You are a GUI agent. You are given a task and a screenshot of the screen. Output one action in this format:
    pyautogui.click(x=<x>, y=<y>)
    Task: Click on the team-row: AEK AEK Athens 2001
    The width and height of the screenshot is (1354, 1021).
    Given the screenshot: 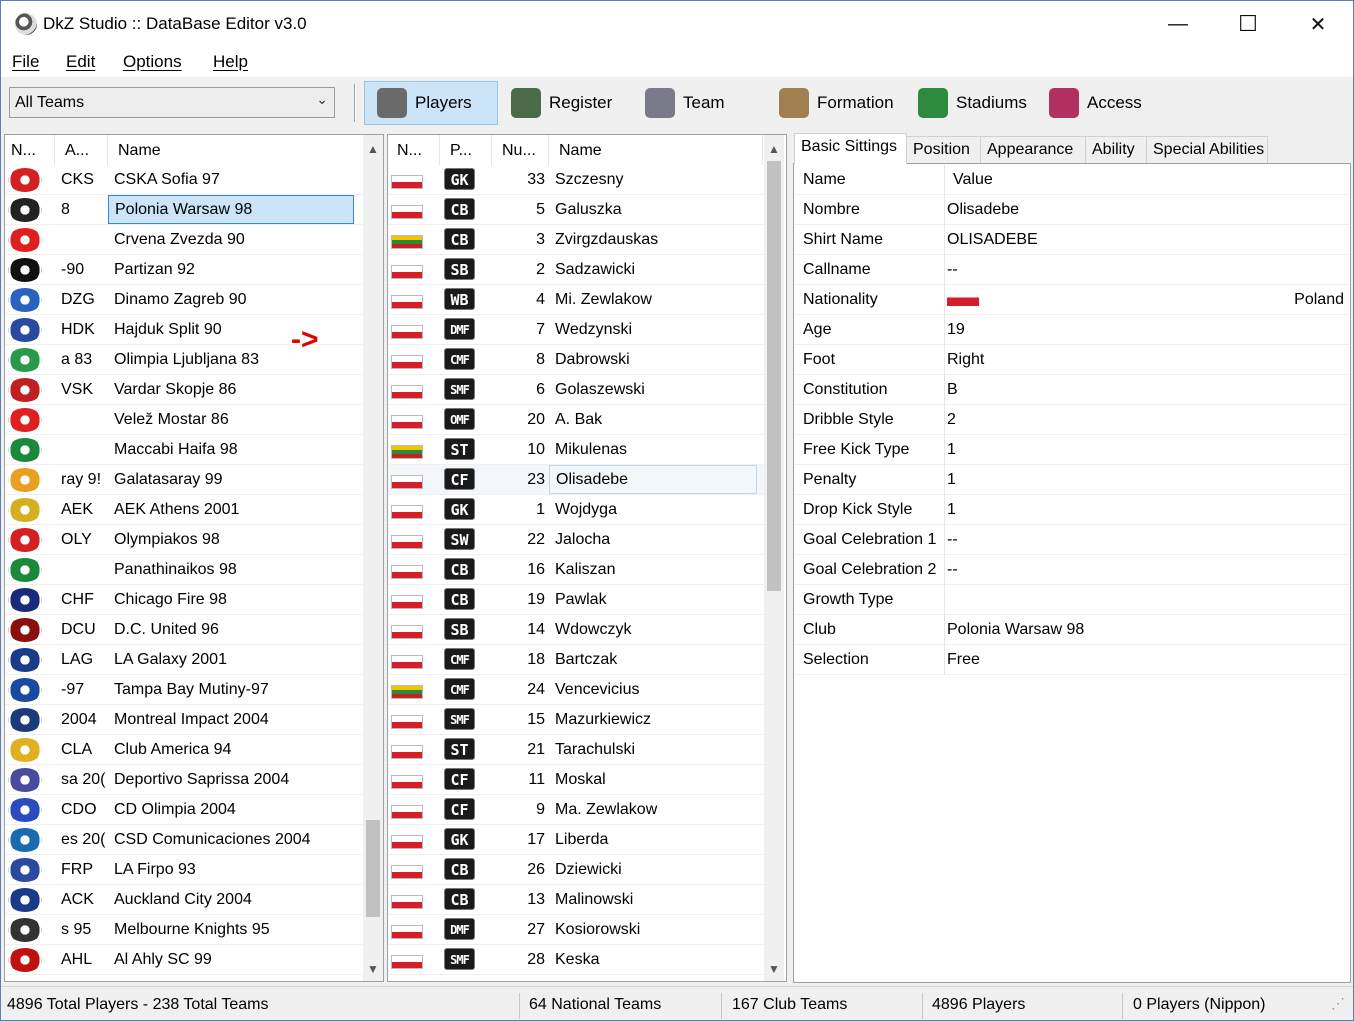 What is the action you would take?
    pyautogui.click(x=184, y=510)
    